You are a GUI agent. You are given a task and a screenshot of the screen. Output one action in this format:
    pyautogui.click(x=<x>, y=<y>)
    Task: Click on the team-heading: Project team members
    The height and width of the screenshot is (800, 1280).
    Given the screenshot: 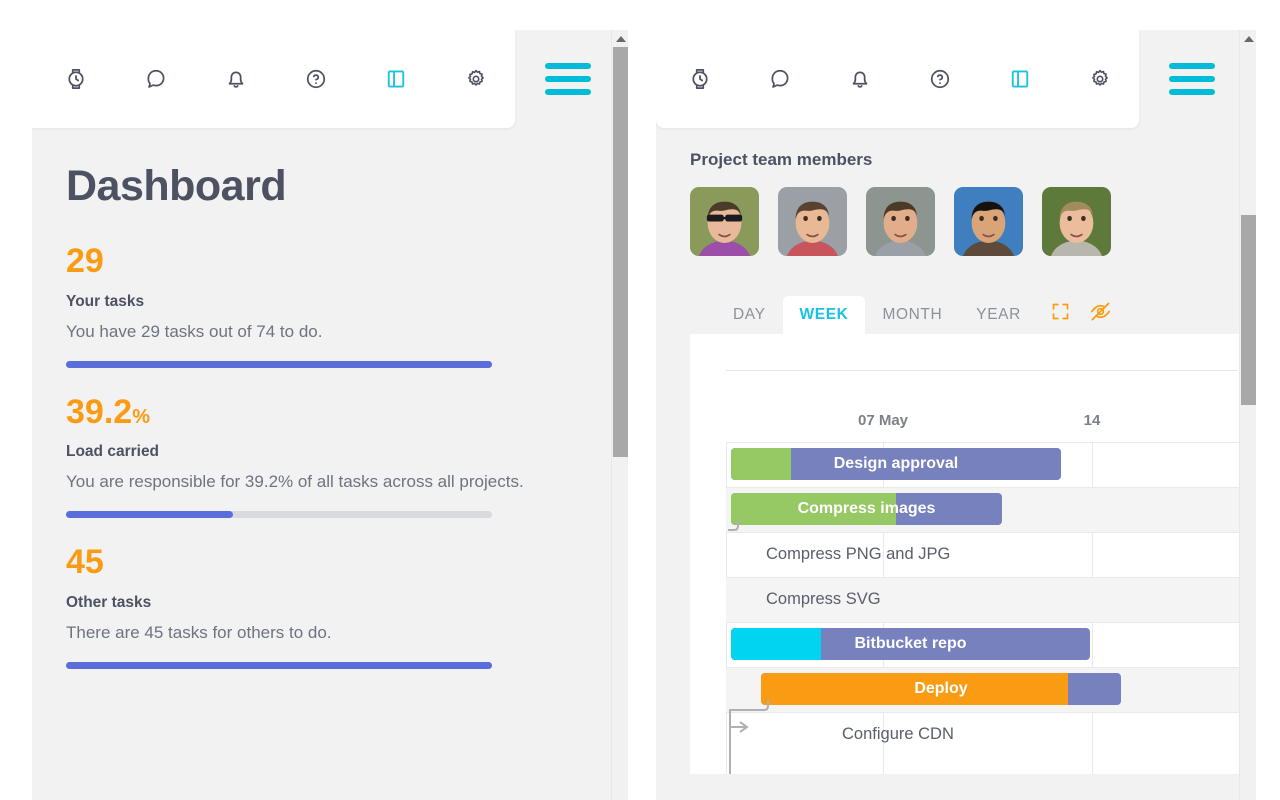 What is the action you would take?
    pyautogui.click(x=781, y=159)
    